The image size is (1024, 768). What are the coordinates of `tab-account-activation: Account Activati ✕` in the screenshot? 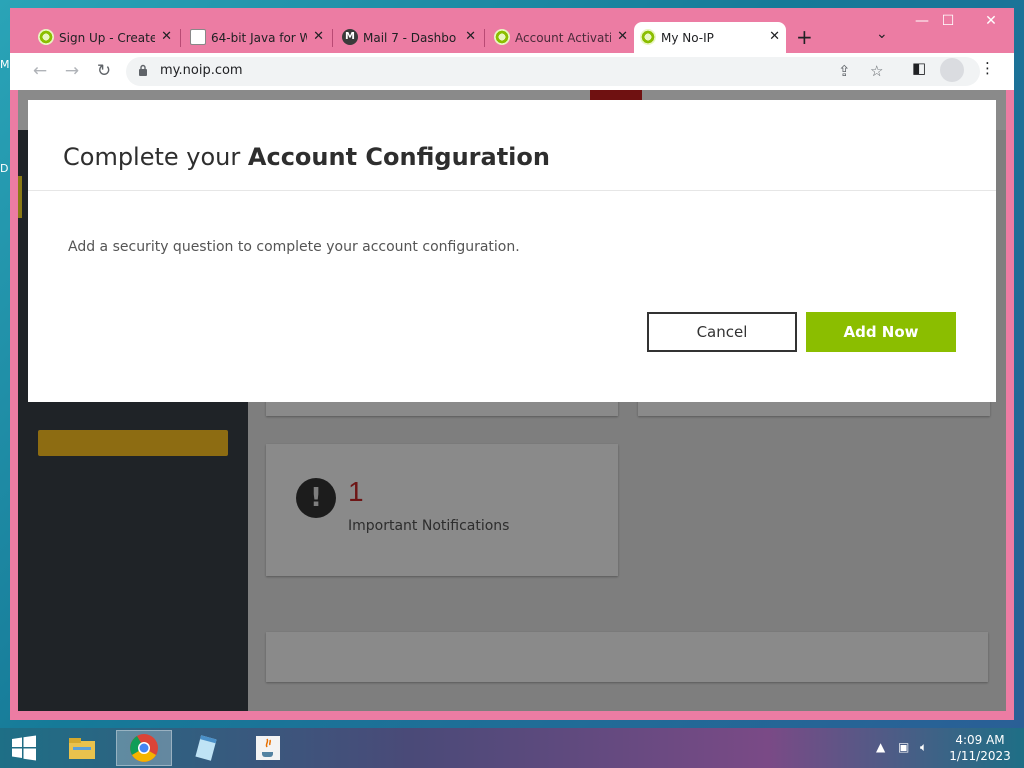 It's located at (561, 37).